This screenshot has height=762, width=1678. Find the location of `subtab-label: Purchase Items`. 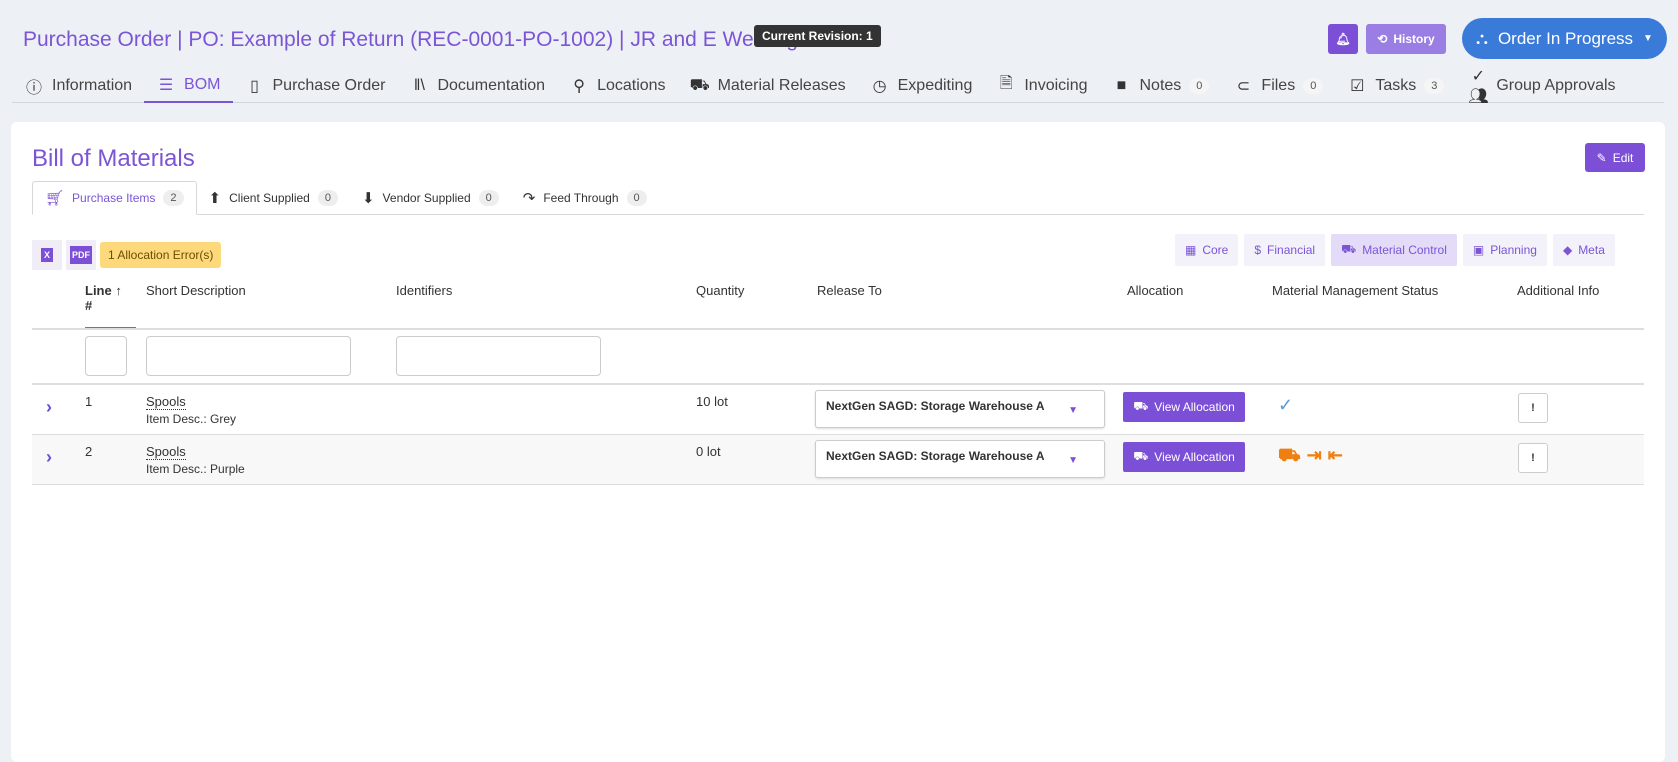

subtab-label: Purchase Items is located at coordinates (114, 198).